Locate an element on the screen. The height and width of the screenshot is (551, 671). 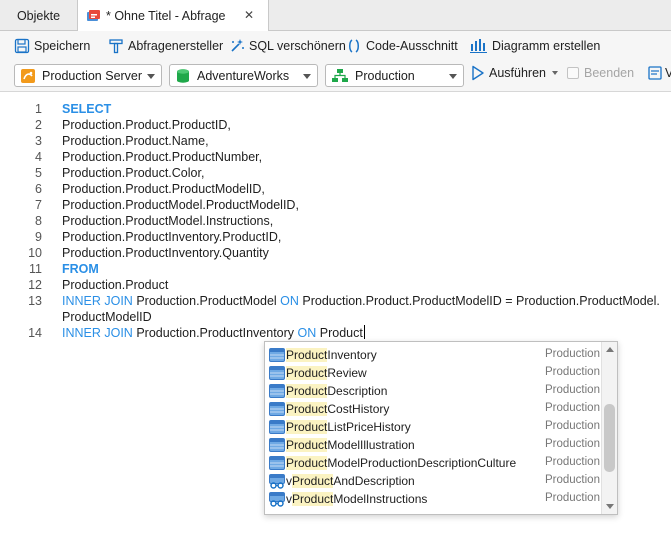
code-fragment: Production.Product.ProductModelID, is located at coordinates (163, 189).